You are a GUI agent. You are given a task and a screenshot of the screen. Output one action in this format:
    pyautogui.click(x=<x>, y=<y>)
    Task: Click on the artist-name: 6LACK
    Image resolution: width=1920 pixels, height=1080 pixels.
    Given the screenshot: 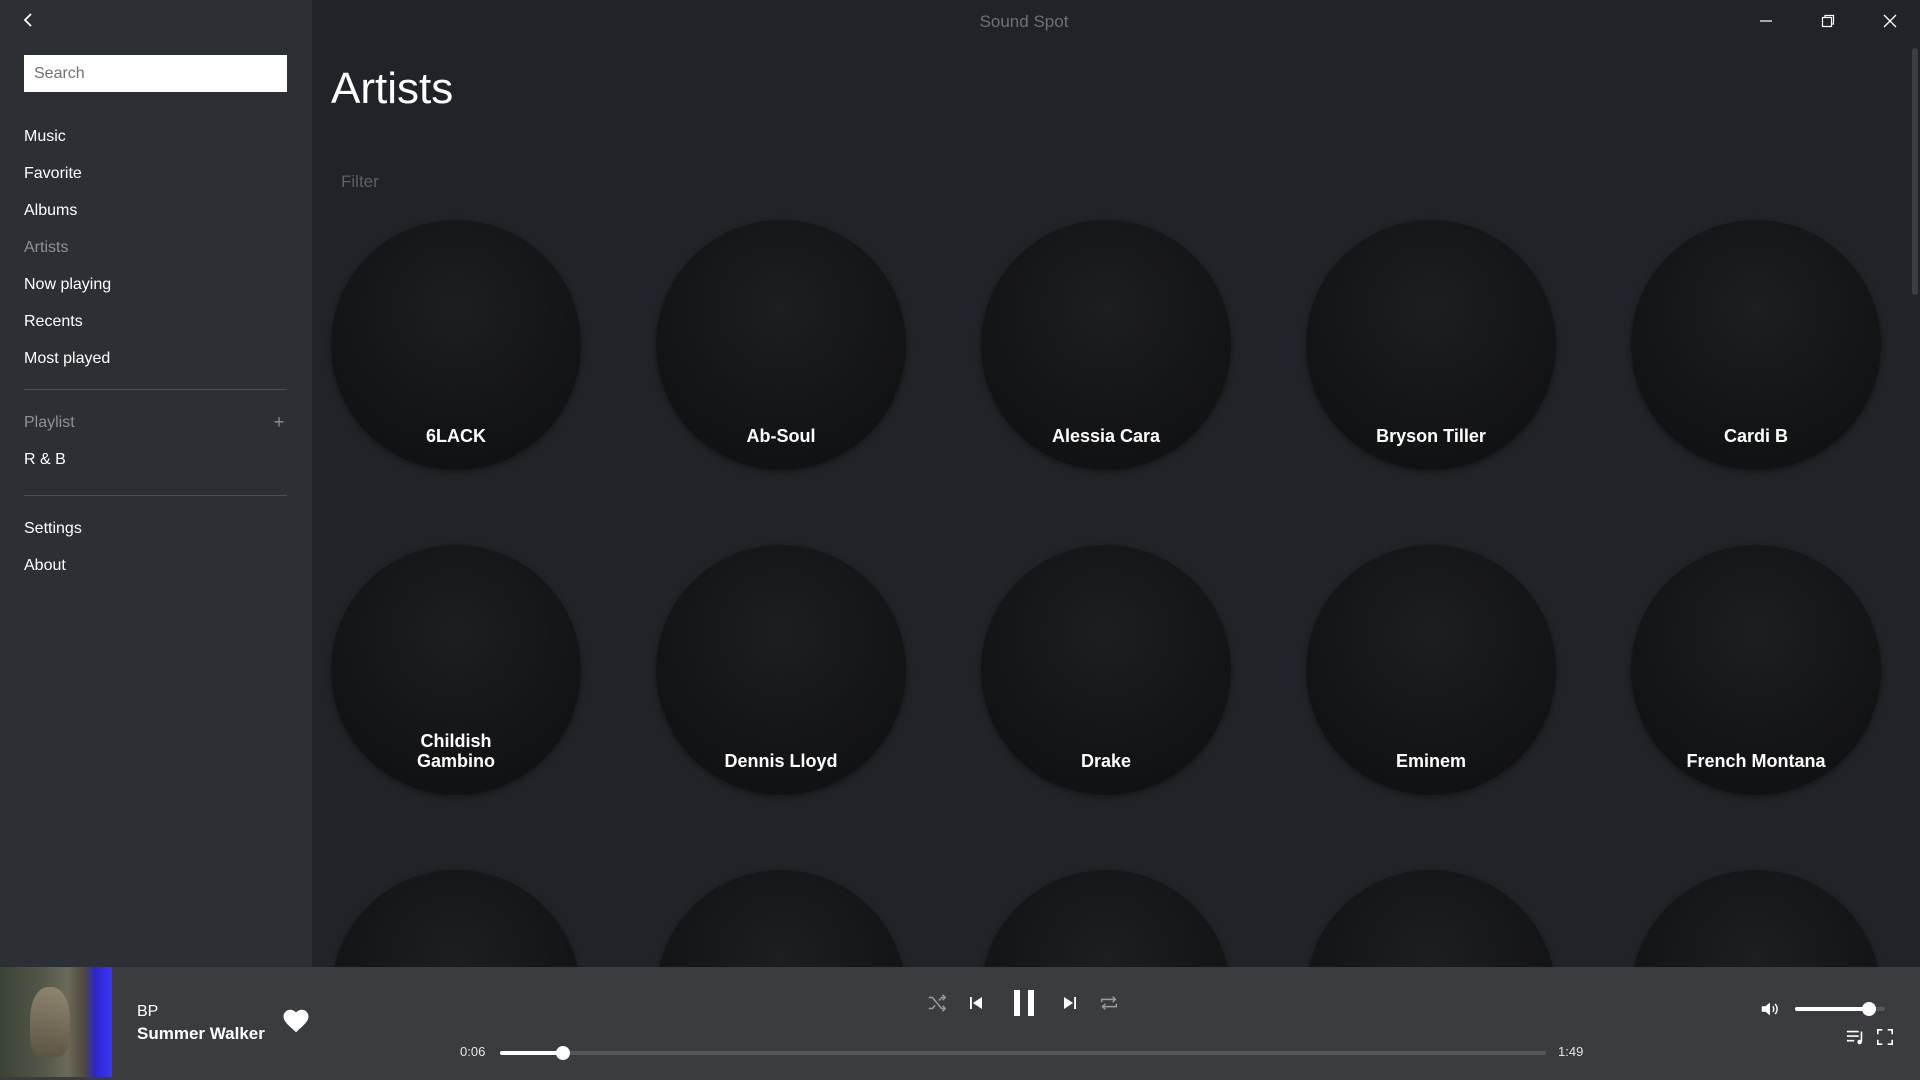 What is the action you would take?
    pyautogui.click(x=455, y=436)
    